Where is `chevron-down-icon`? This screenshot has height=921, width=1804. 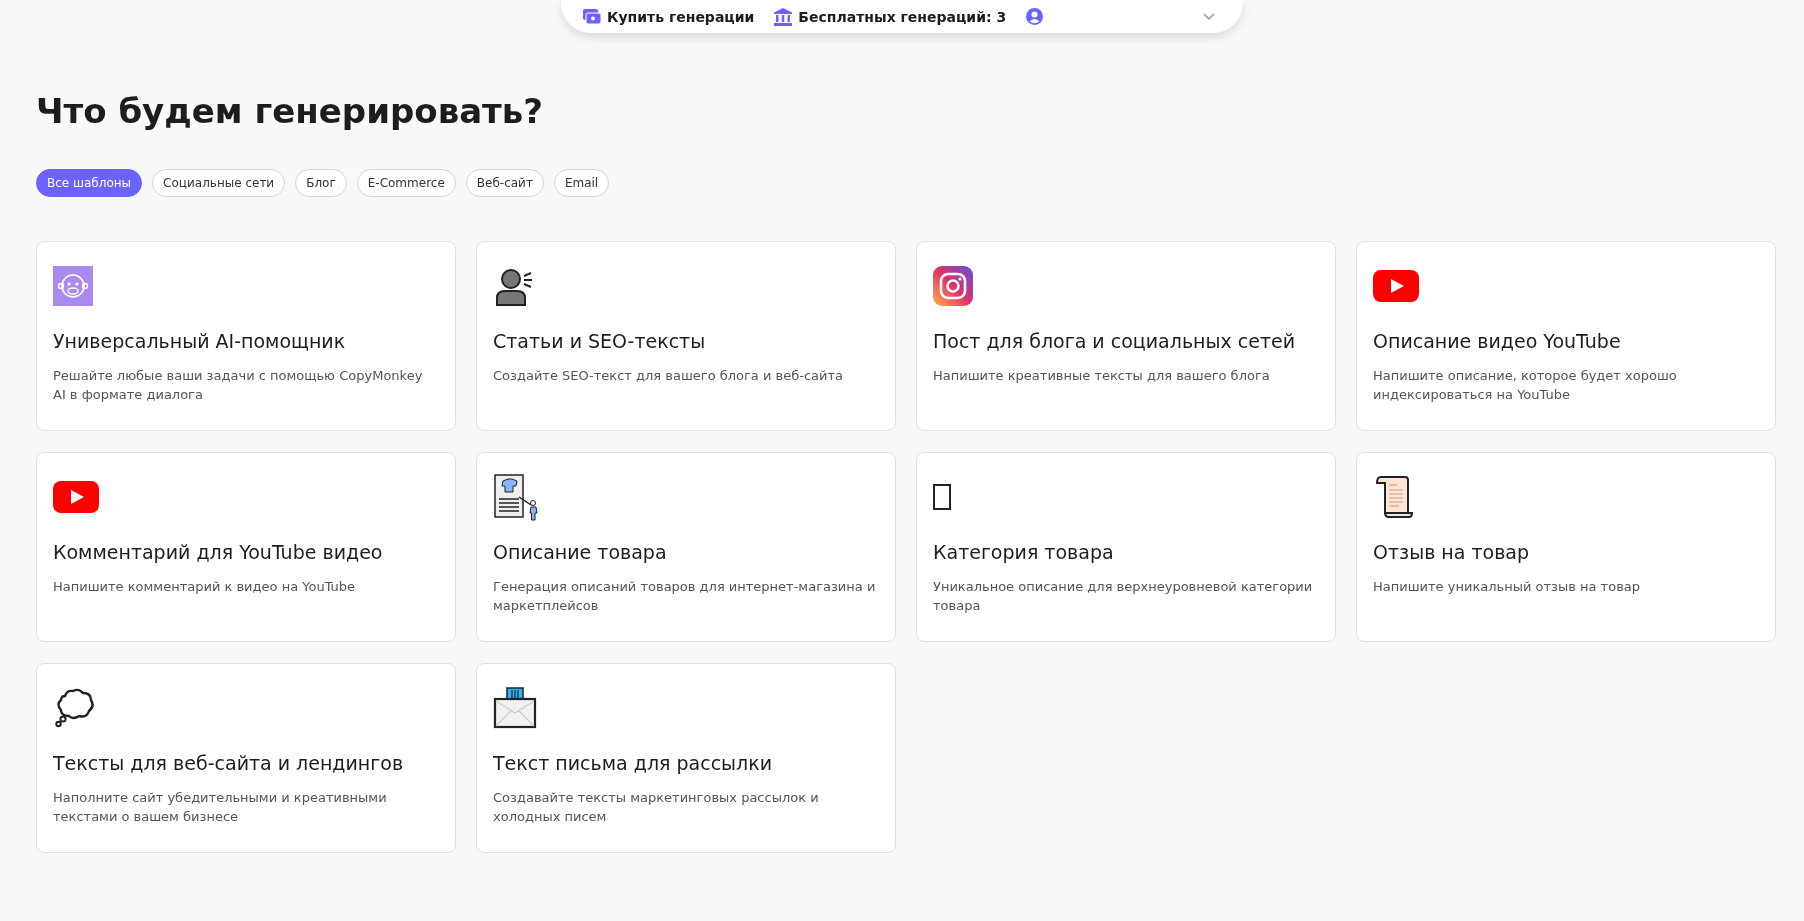
chevron-down-icon is located at coordinates (1209, 16).